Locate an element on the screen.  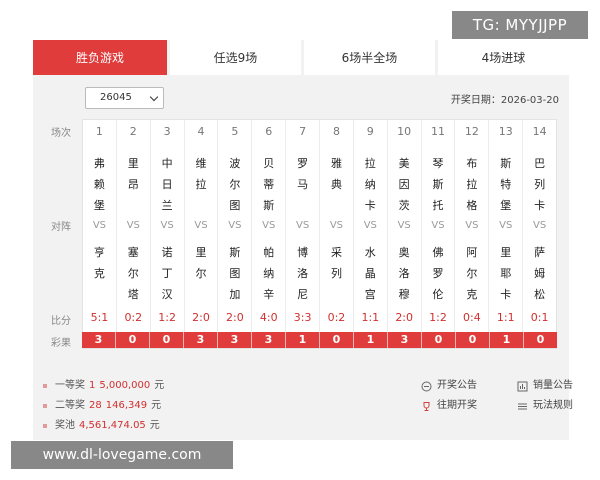
away-team: 水晶宫 is located at coordinates (370, 273).